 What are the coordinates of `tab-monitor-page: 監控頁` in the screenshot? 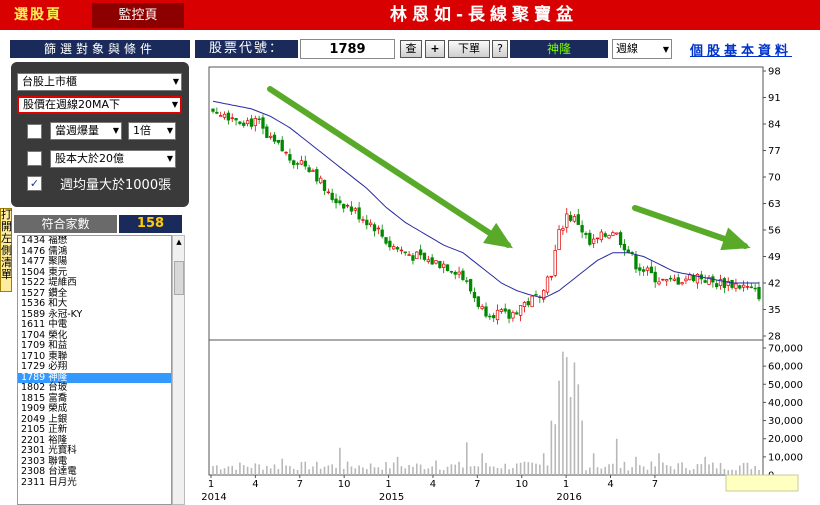 It's located at (138, 15).